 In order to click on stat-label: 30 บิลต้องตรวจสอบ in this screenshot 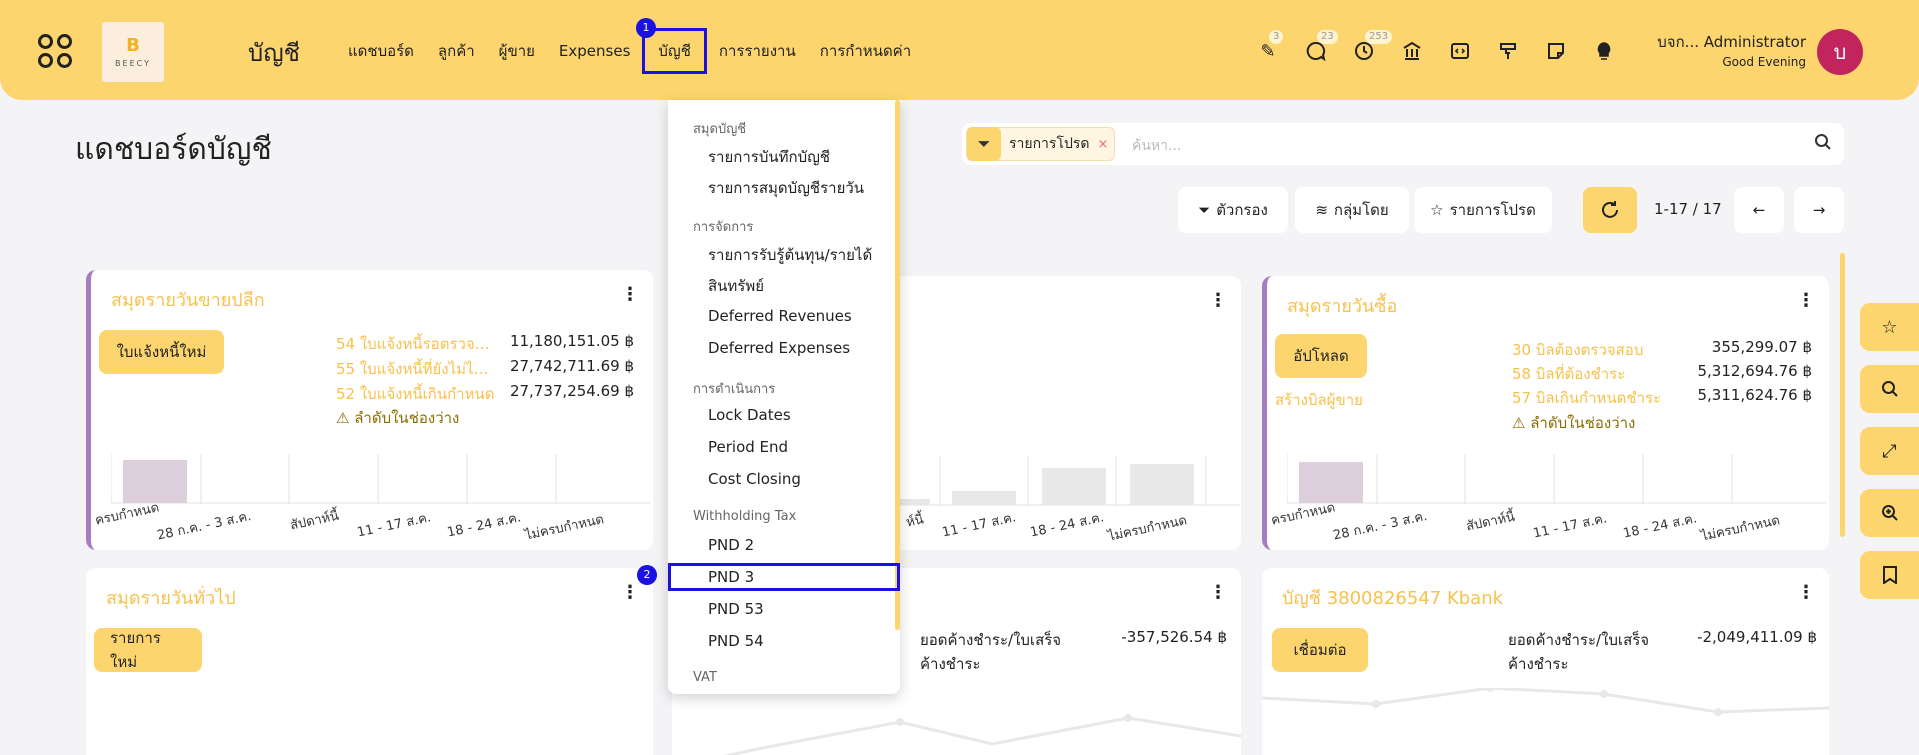, I will do `click(1594, 350)`.